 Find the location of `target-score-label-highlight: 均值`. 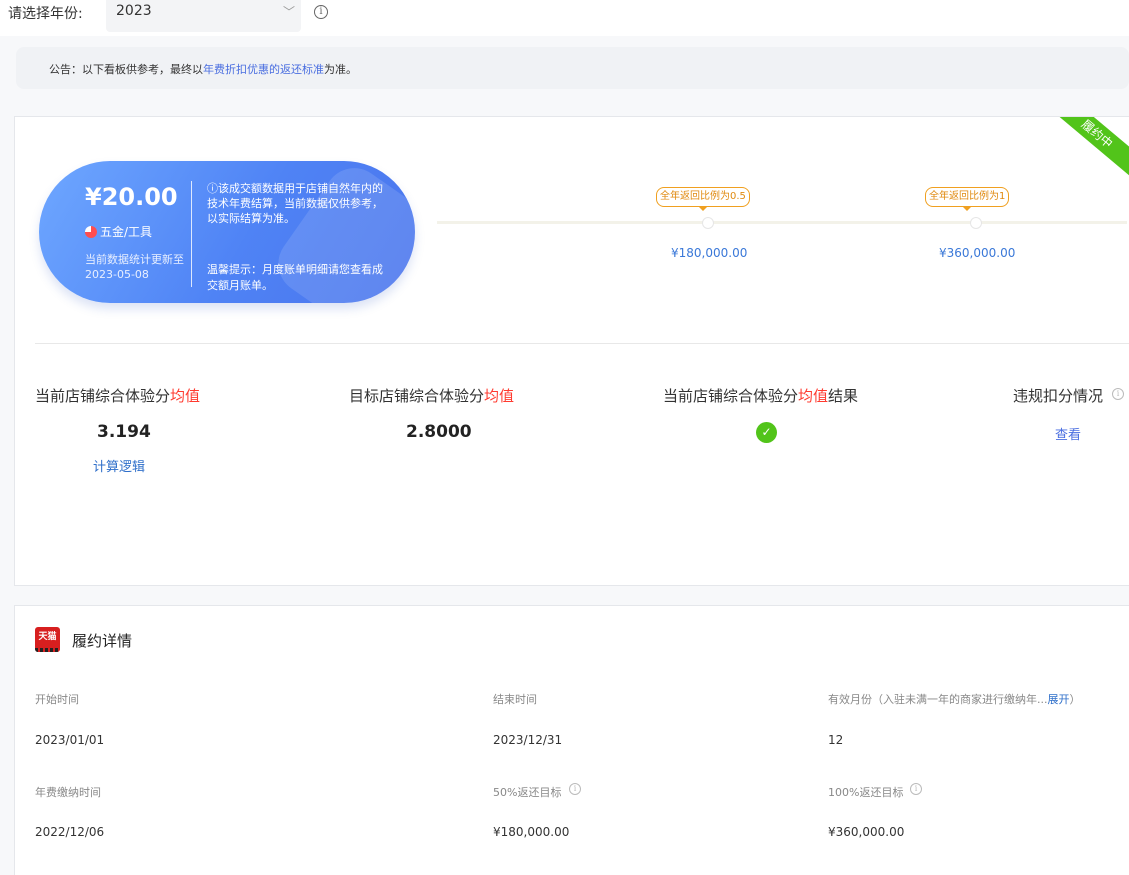

target-score-label-highlight: 均值 is located at coordinates (499, 396).